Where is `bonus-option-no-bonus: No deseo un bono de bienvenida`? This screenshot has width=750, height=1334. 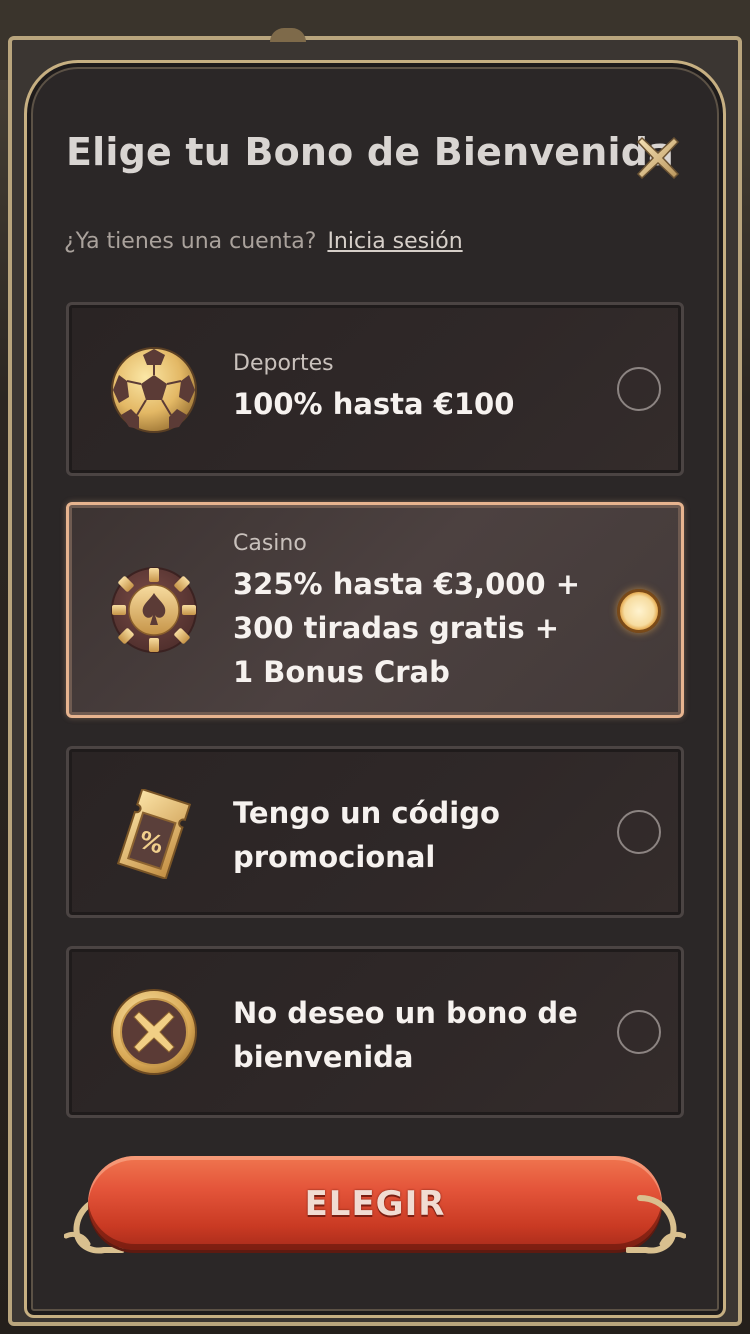 bonus-option-no-bonus: No deseo un bono de bienvenida is located at coordinates (375, 1032).